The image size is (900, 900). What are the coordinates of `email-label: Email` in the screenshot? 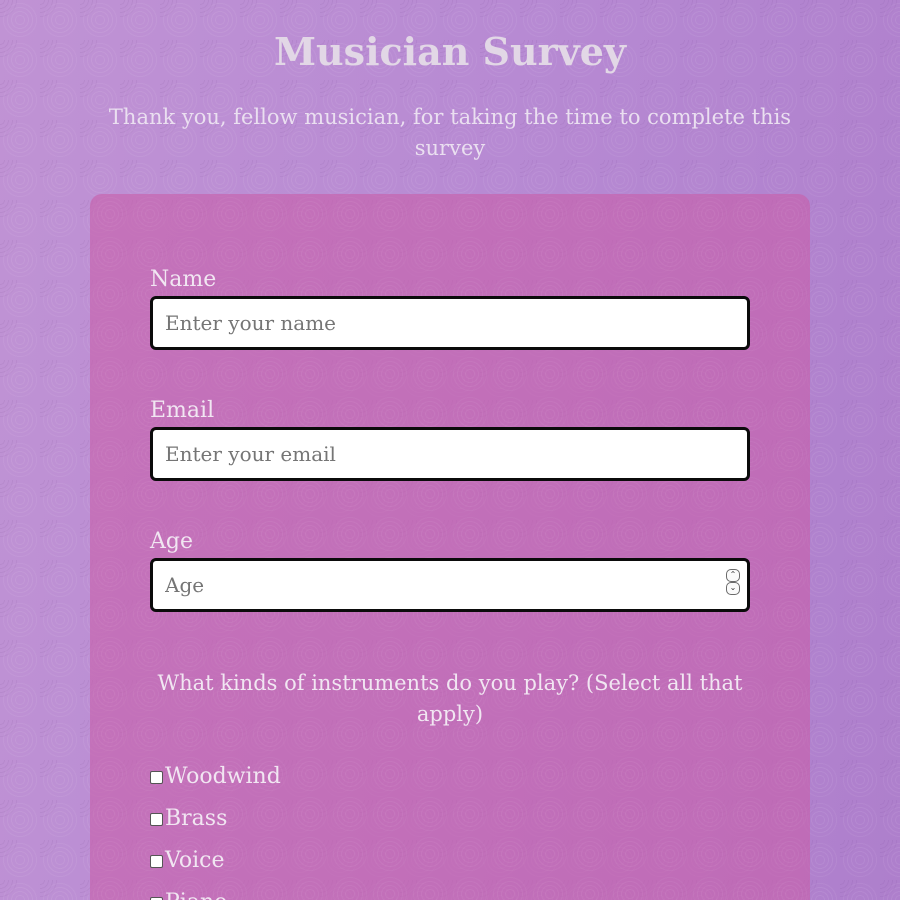 It's located at (182, 410).